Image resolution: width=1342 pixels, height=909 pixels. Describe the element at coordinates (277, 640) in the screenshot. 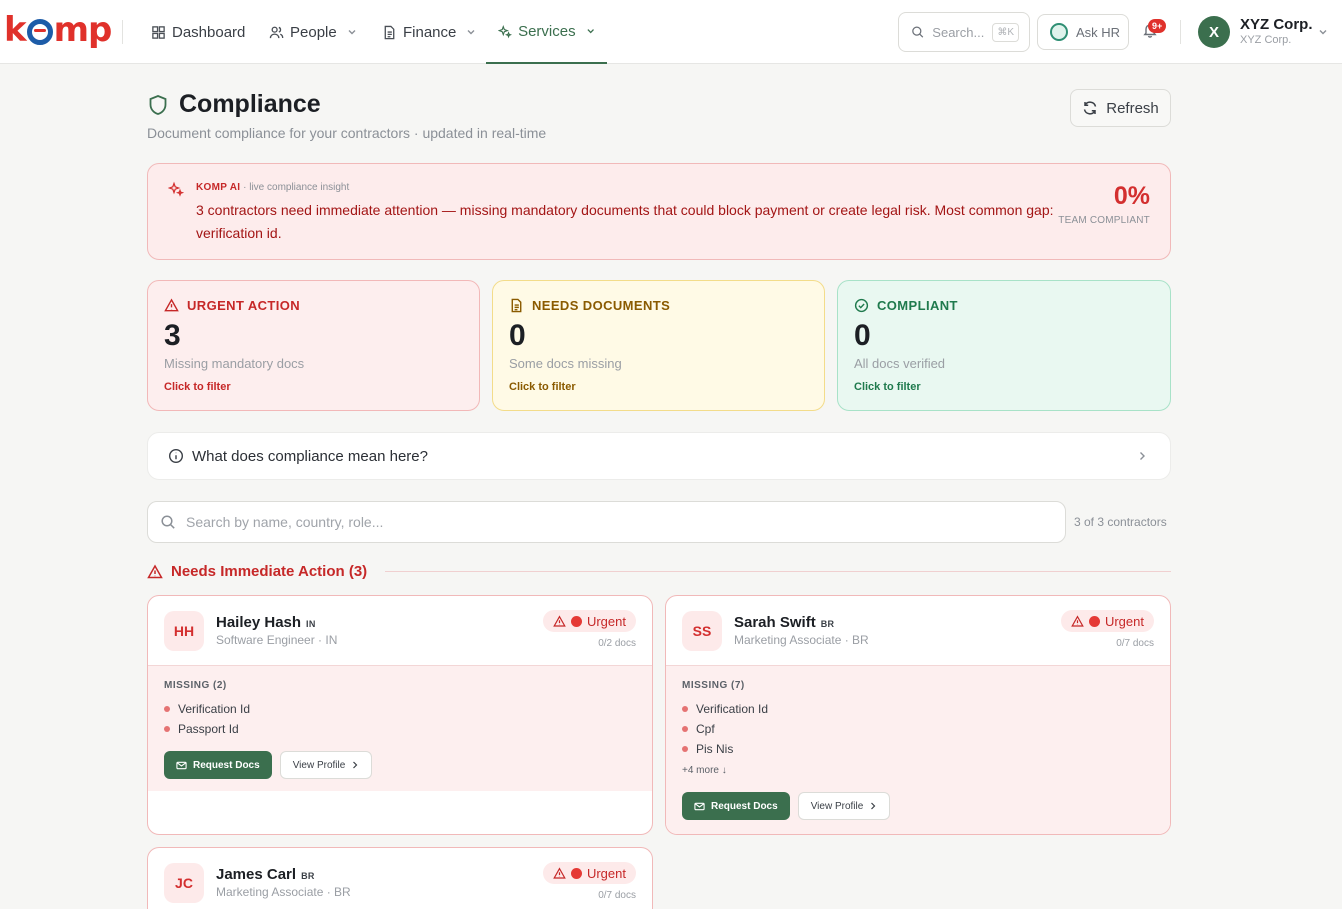

I see `contractor-role: Software Engineer · IN` at that location.